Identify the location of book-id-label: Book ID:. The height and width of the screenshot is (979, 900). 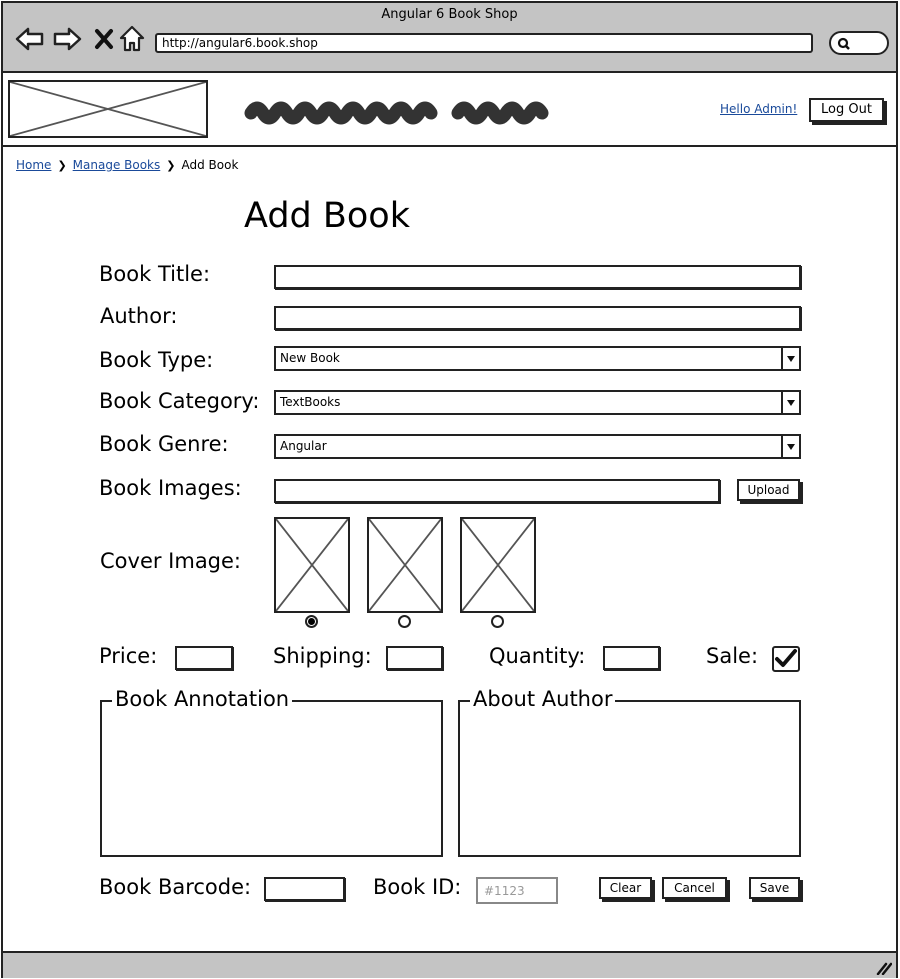
(417, 887).